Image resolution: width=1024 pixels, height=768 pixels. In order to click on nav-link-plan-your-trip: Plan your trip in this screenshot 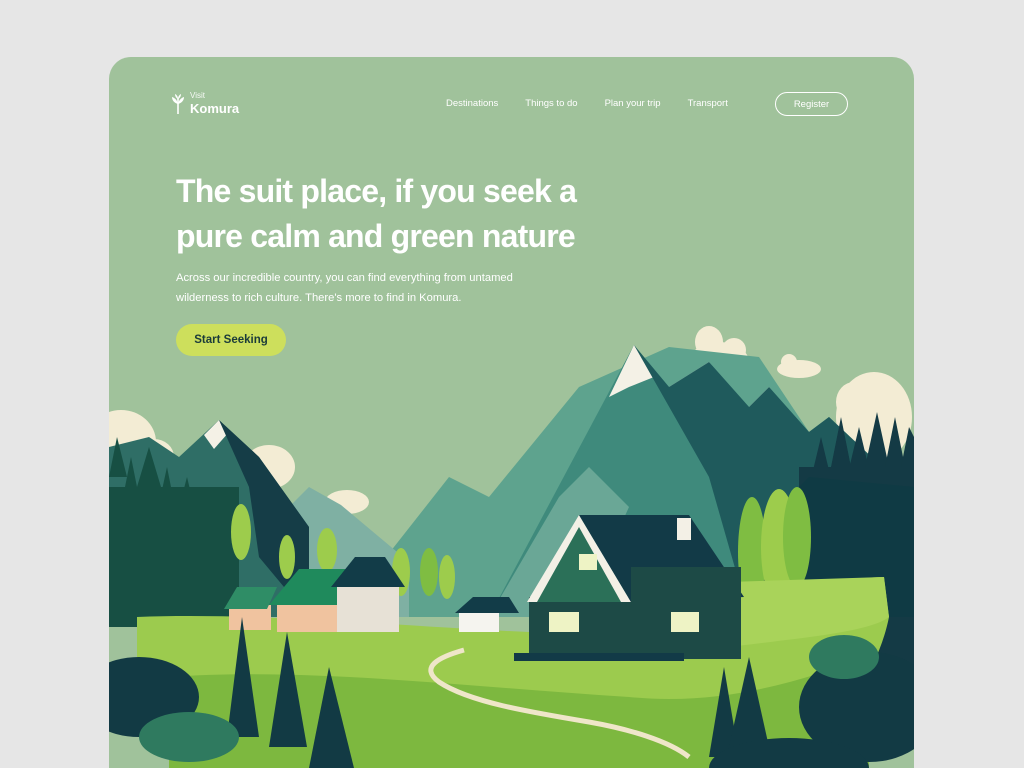, I will do `click(633, 103)`.